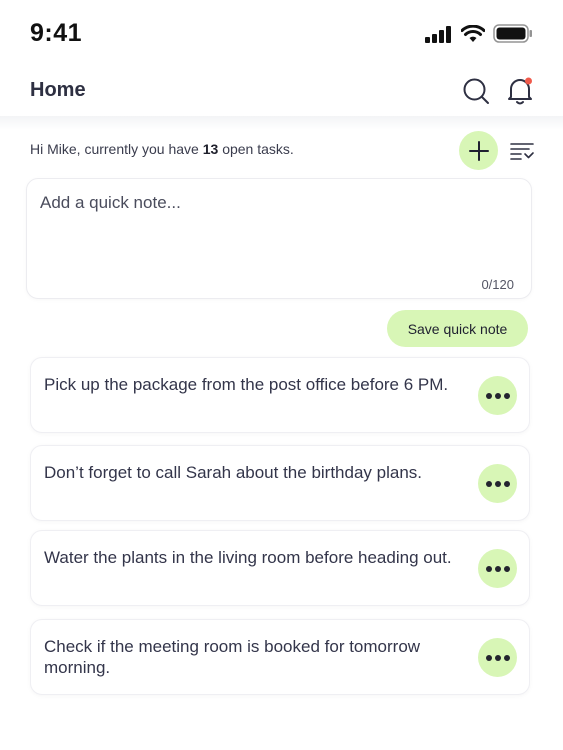 Image resolution: width=563 pixels, height=750 pixels. I want to click on status-time: 9:41, so click(56, 33).